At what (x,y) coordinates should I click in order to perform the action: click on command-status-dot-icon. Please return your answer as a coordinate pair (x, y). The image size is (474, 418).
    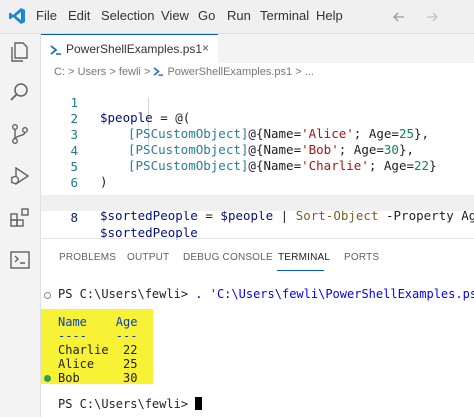
    Looking at the image, I should click on (47, 295).